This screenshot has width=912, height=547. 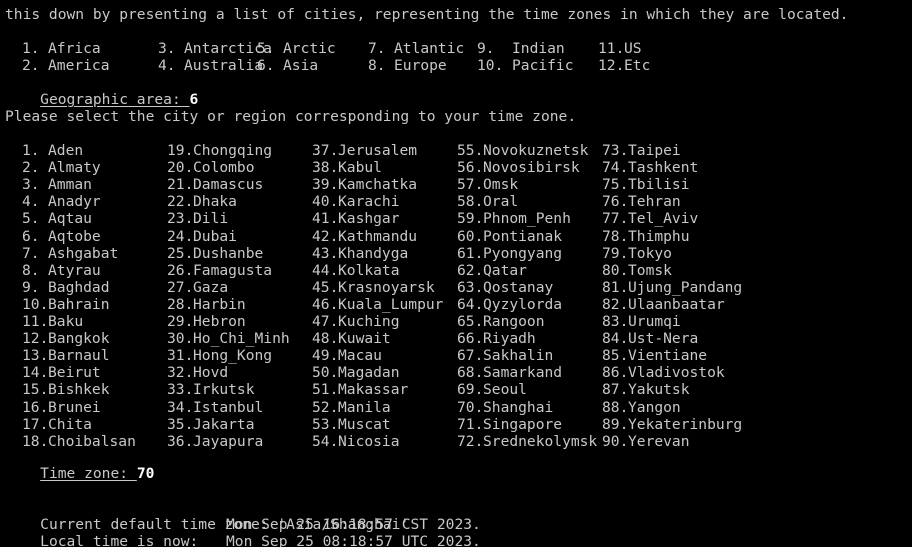 I want to click on city-option-label: Damascus, so click(x=228, y=184).